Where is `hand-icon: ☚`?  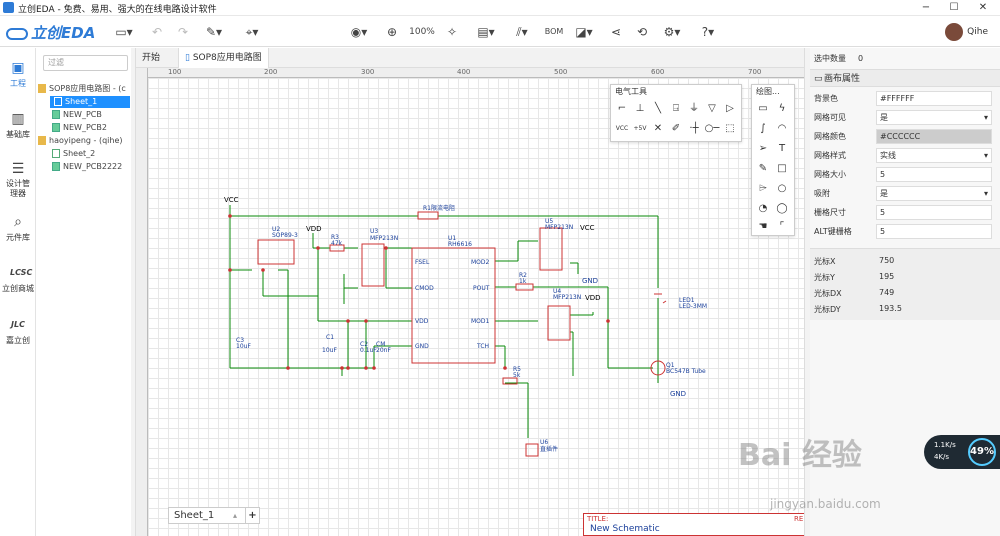
hand-icon: ☚ is located at coordinates (763, 227).